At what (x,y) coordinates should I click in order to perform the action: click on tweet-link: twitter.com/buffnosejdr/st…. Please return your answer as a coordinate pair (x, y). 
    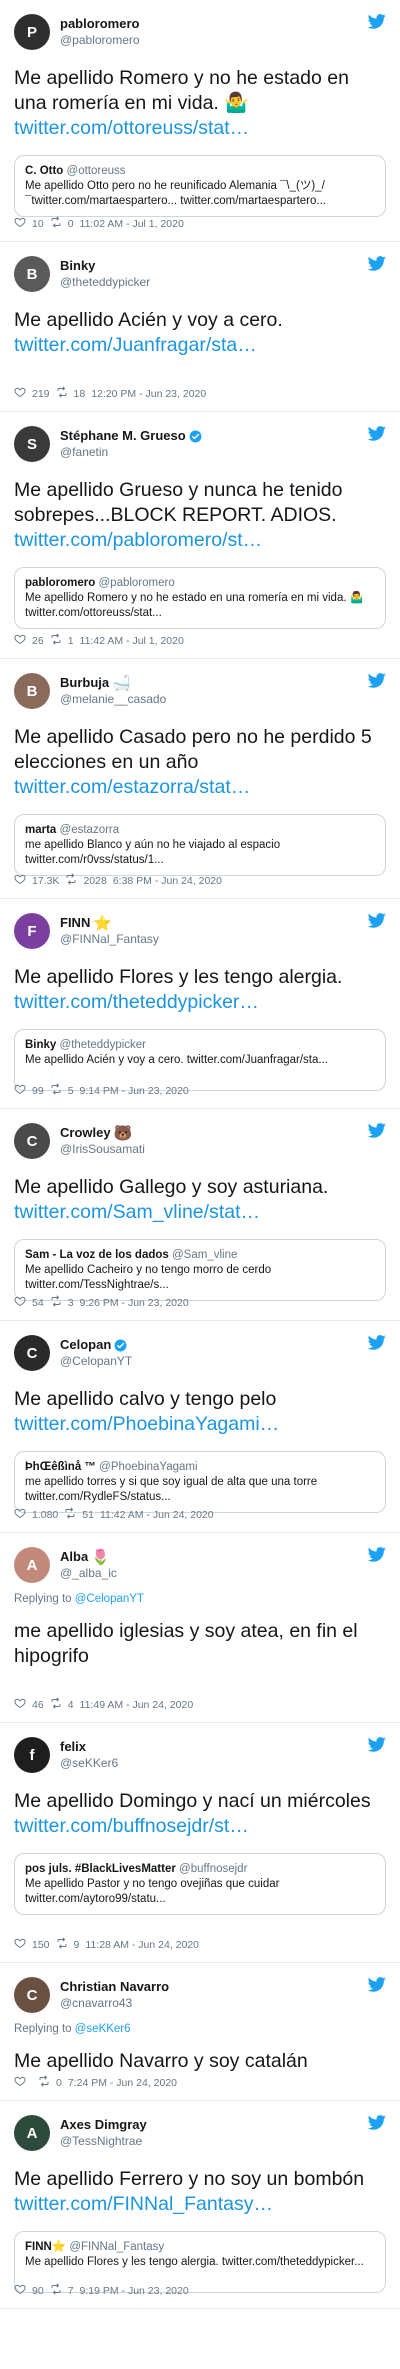
    Looking at the image, I should click on (200, 1826).